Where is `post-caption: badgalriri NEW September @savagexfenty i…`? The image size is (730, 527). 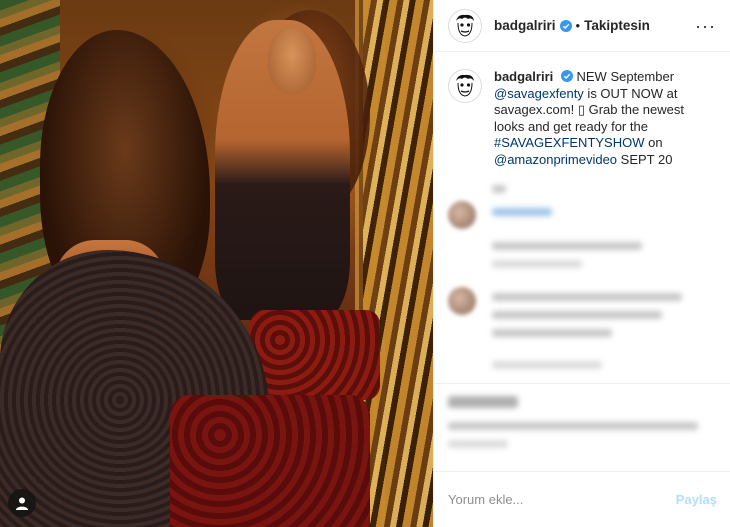
post-caption: badgalriri NEW September @savagexfenty i… is located at coordinates (582, 118).